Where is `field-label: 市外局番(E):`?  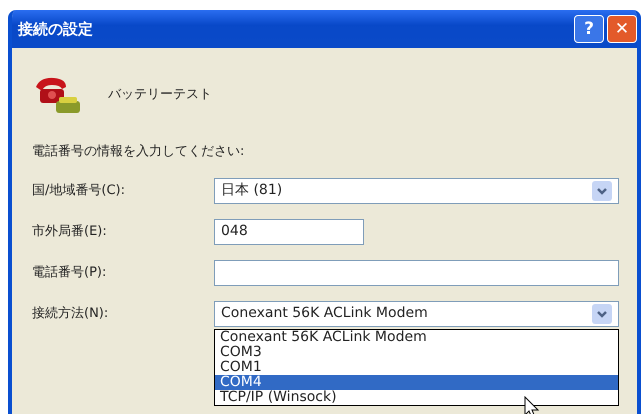 field-label: 市外局番(E): is located at coordinates (70, 231).